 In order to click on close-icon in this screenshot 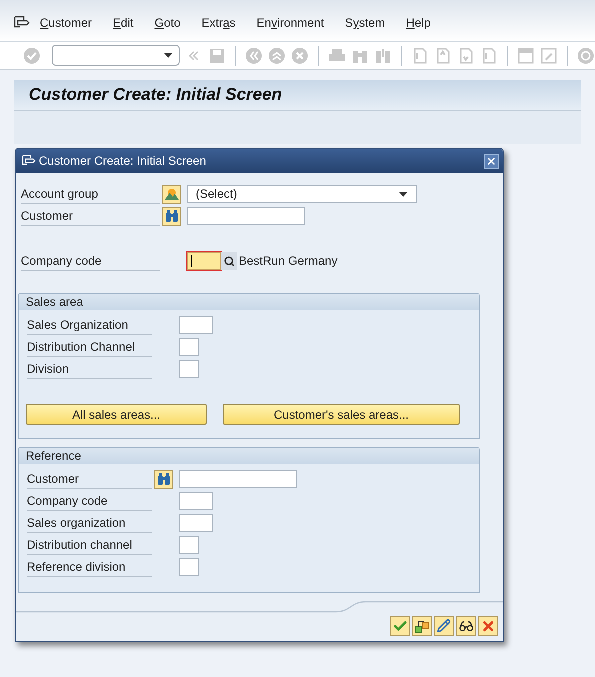, I will do `click(491, 161)`.